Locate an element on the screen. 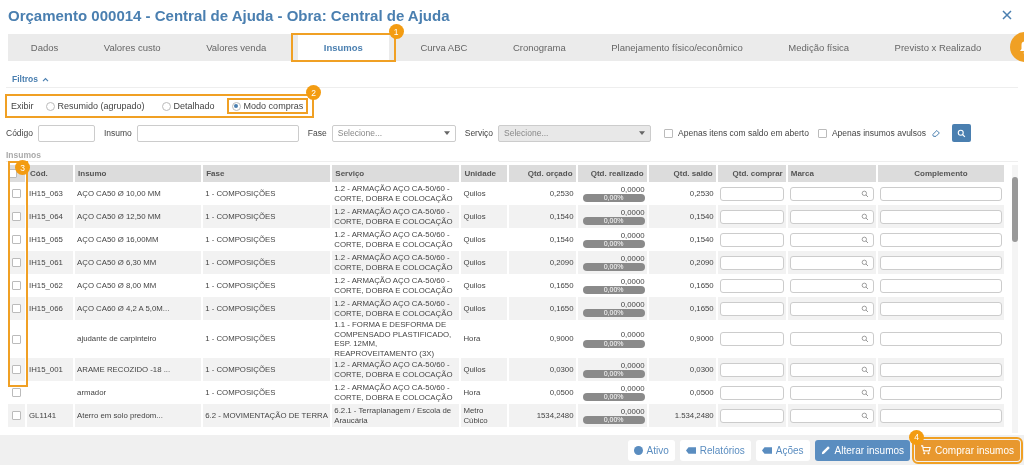 This screenshot has width=1024, height=465. column-header: Cód. is located at coordinates (50, 173).